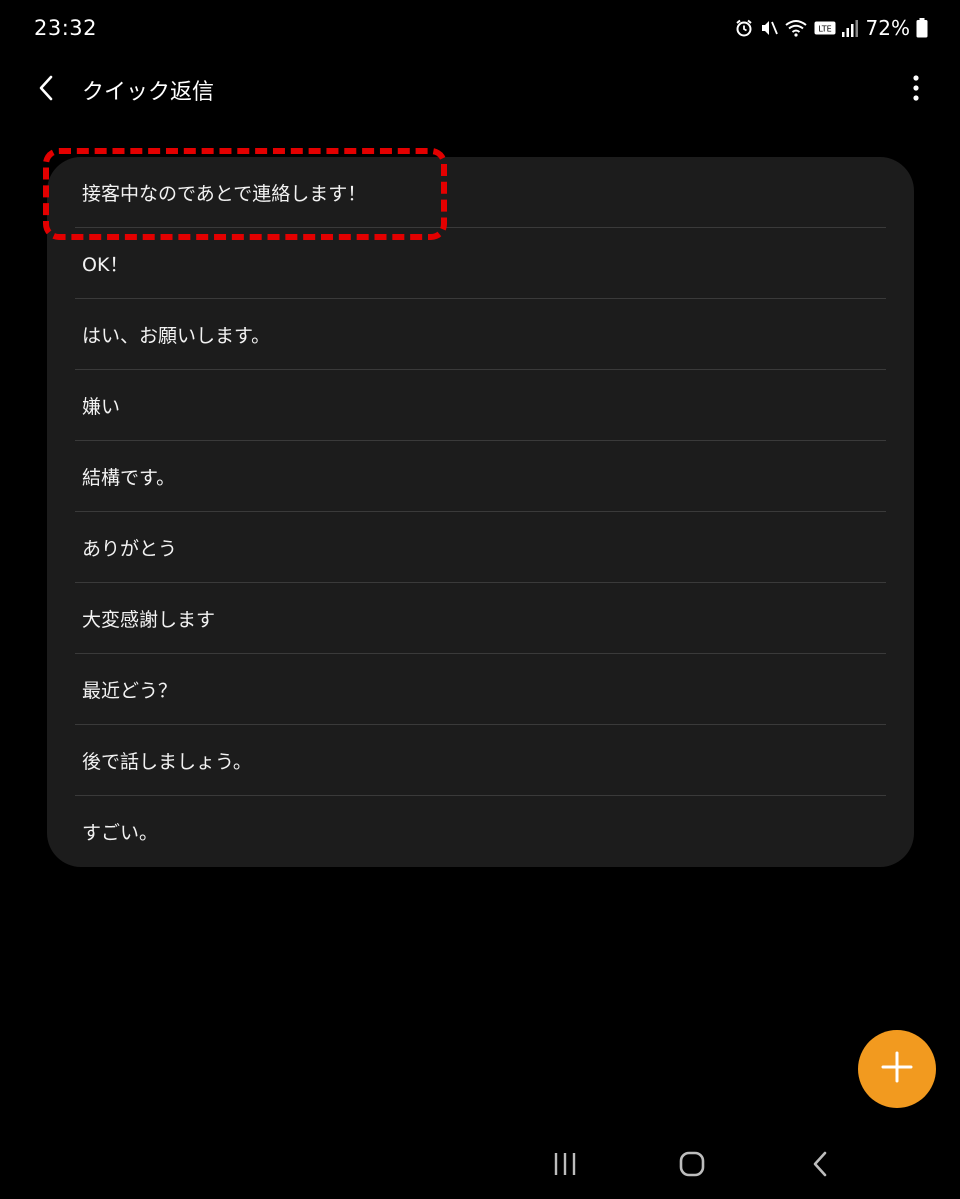  Describe the element at coordinates (224, 193) in the screenshot. I see `quick-reply-label: 接客中なのであとで連絡します！` at that location.